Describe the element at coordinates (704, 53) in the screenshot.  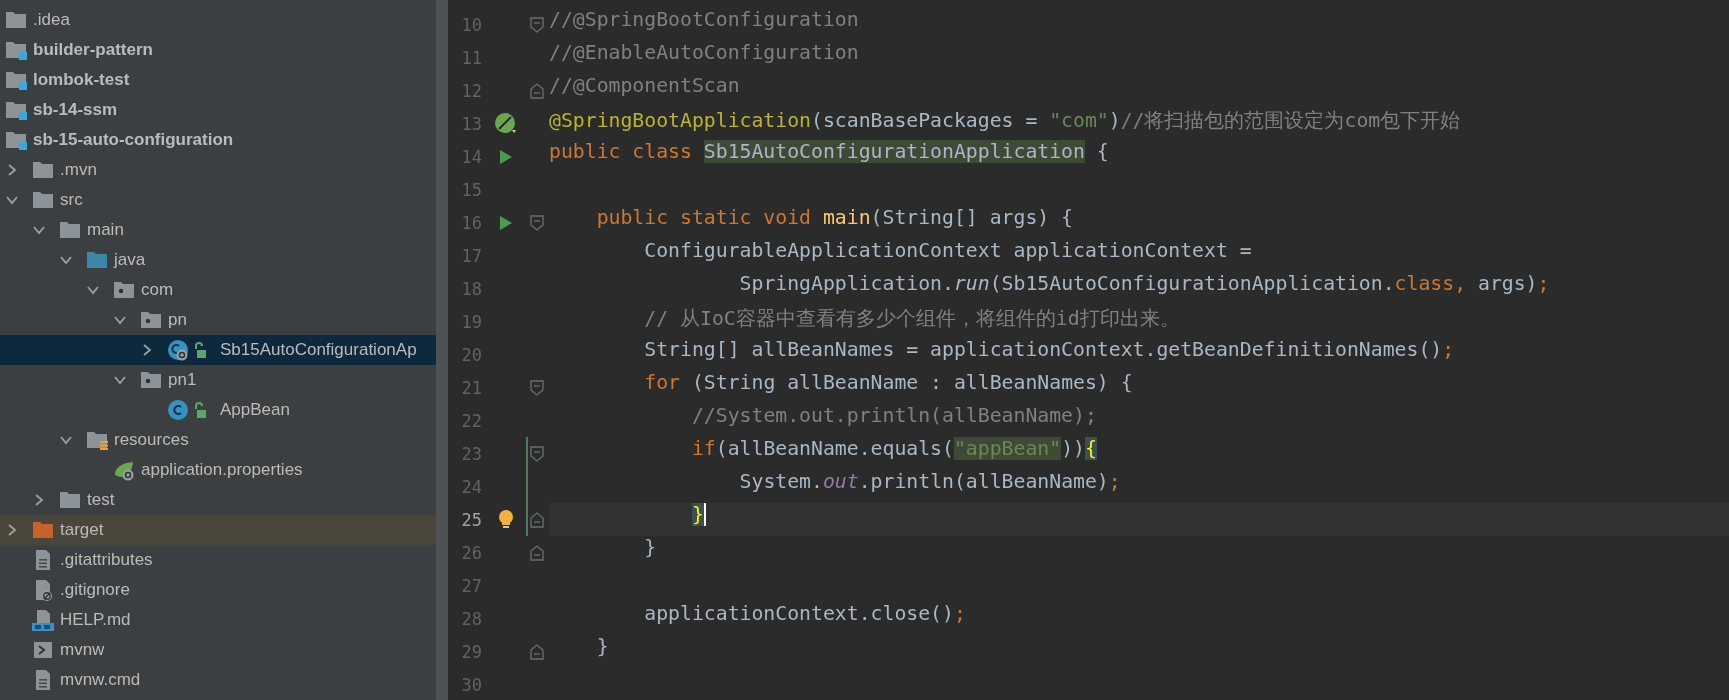
I see `code-line: //@EnableAutoConfiguration` at that location.